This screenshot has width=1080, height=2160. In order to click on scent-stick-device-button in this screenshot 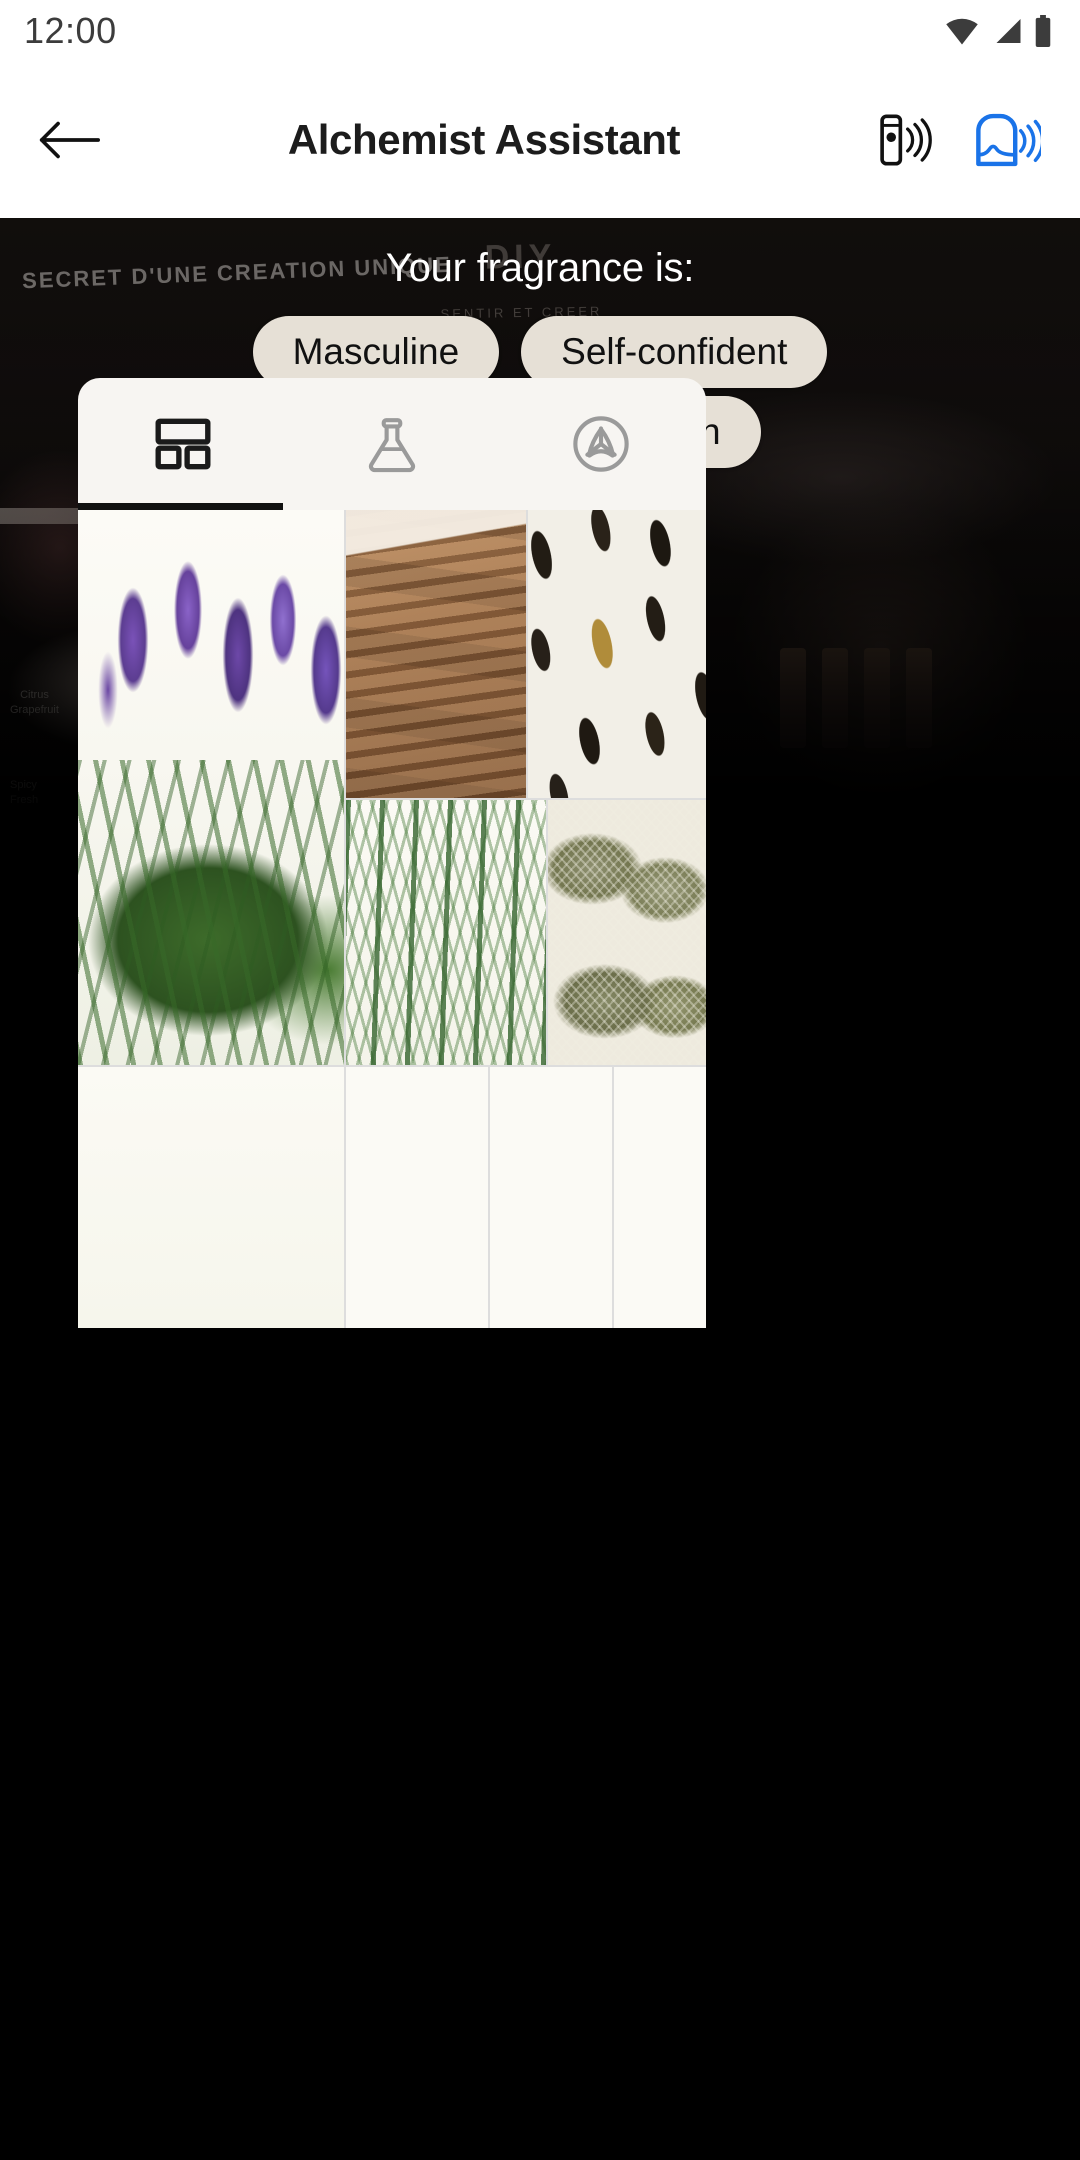, I will do `click(904, 140)`.